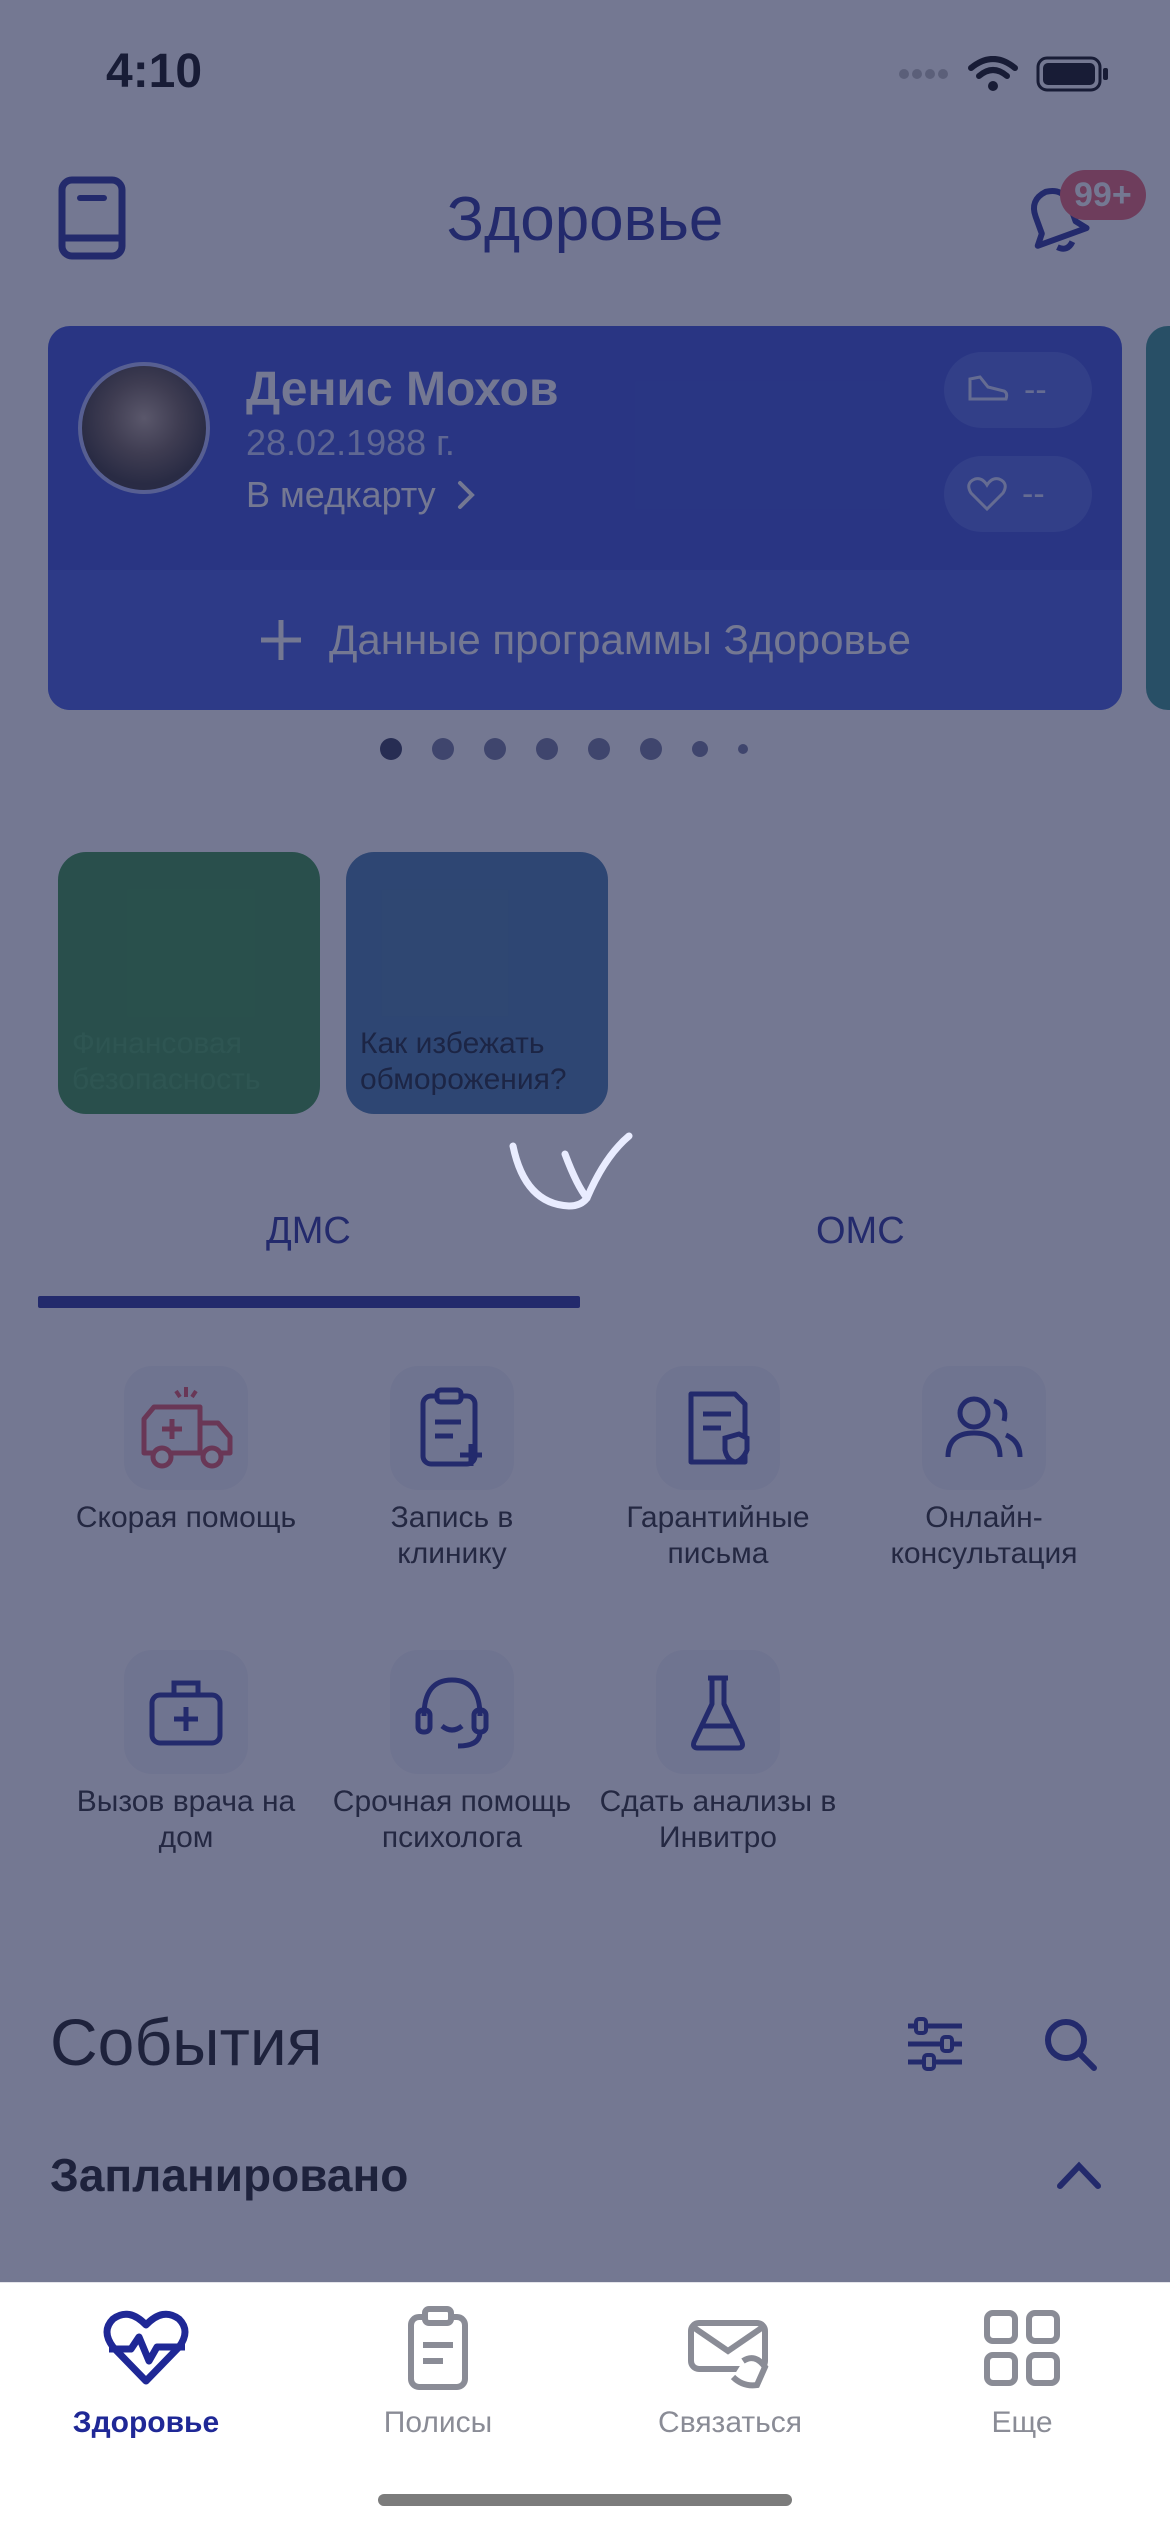 The height and width of the screenshot is (2532, 1170). Describe the element at coordinates (154, 71) in the screenshot. I see `status-time: 4:10` at that location.